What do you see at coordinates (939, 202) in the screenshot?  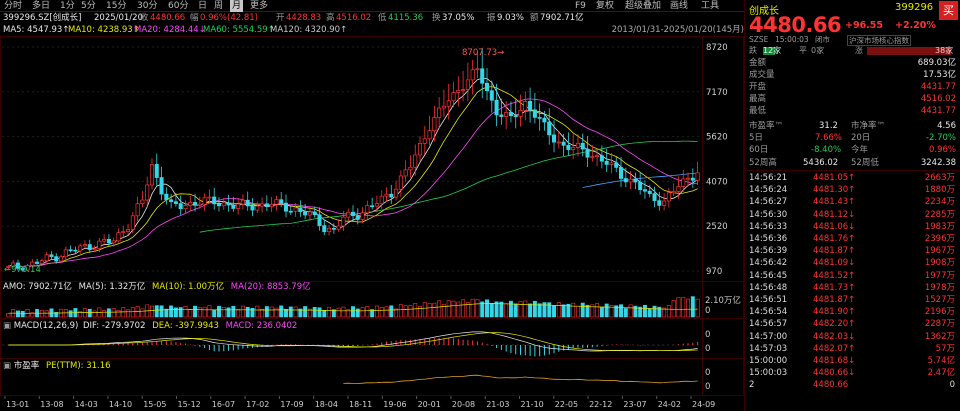 I see `tick-volume: 2234万` at bounding box center [939, 202].